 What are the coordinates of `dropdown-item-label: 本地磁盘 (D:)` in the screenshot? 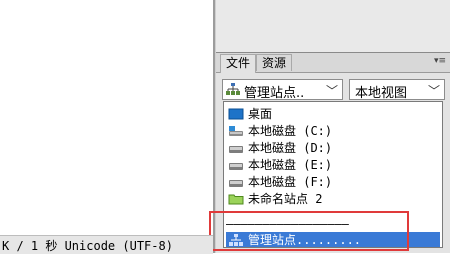 It's located at (290, 148).